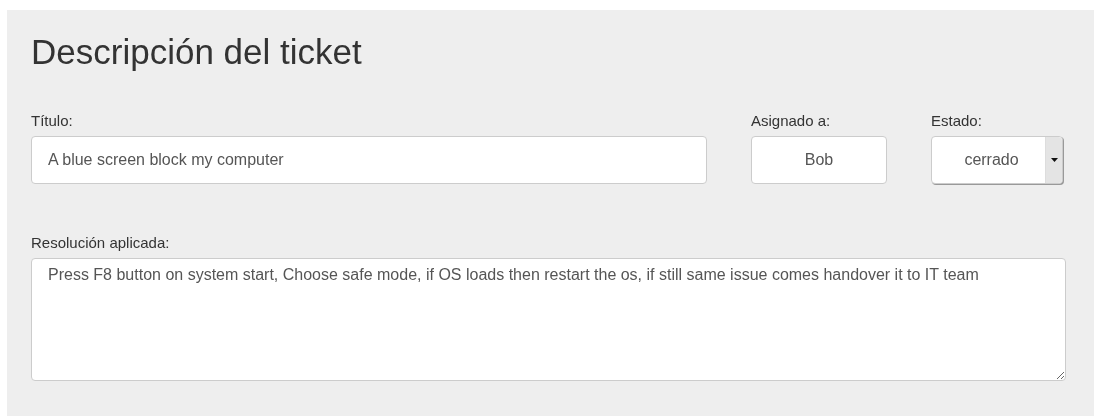  Describe the element at coordinates (1054, 160) in the screenshot. I see `caret-icon` at that location.